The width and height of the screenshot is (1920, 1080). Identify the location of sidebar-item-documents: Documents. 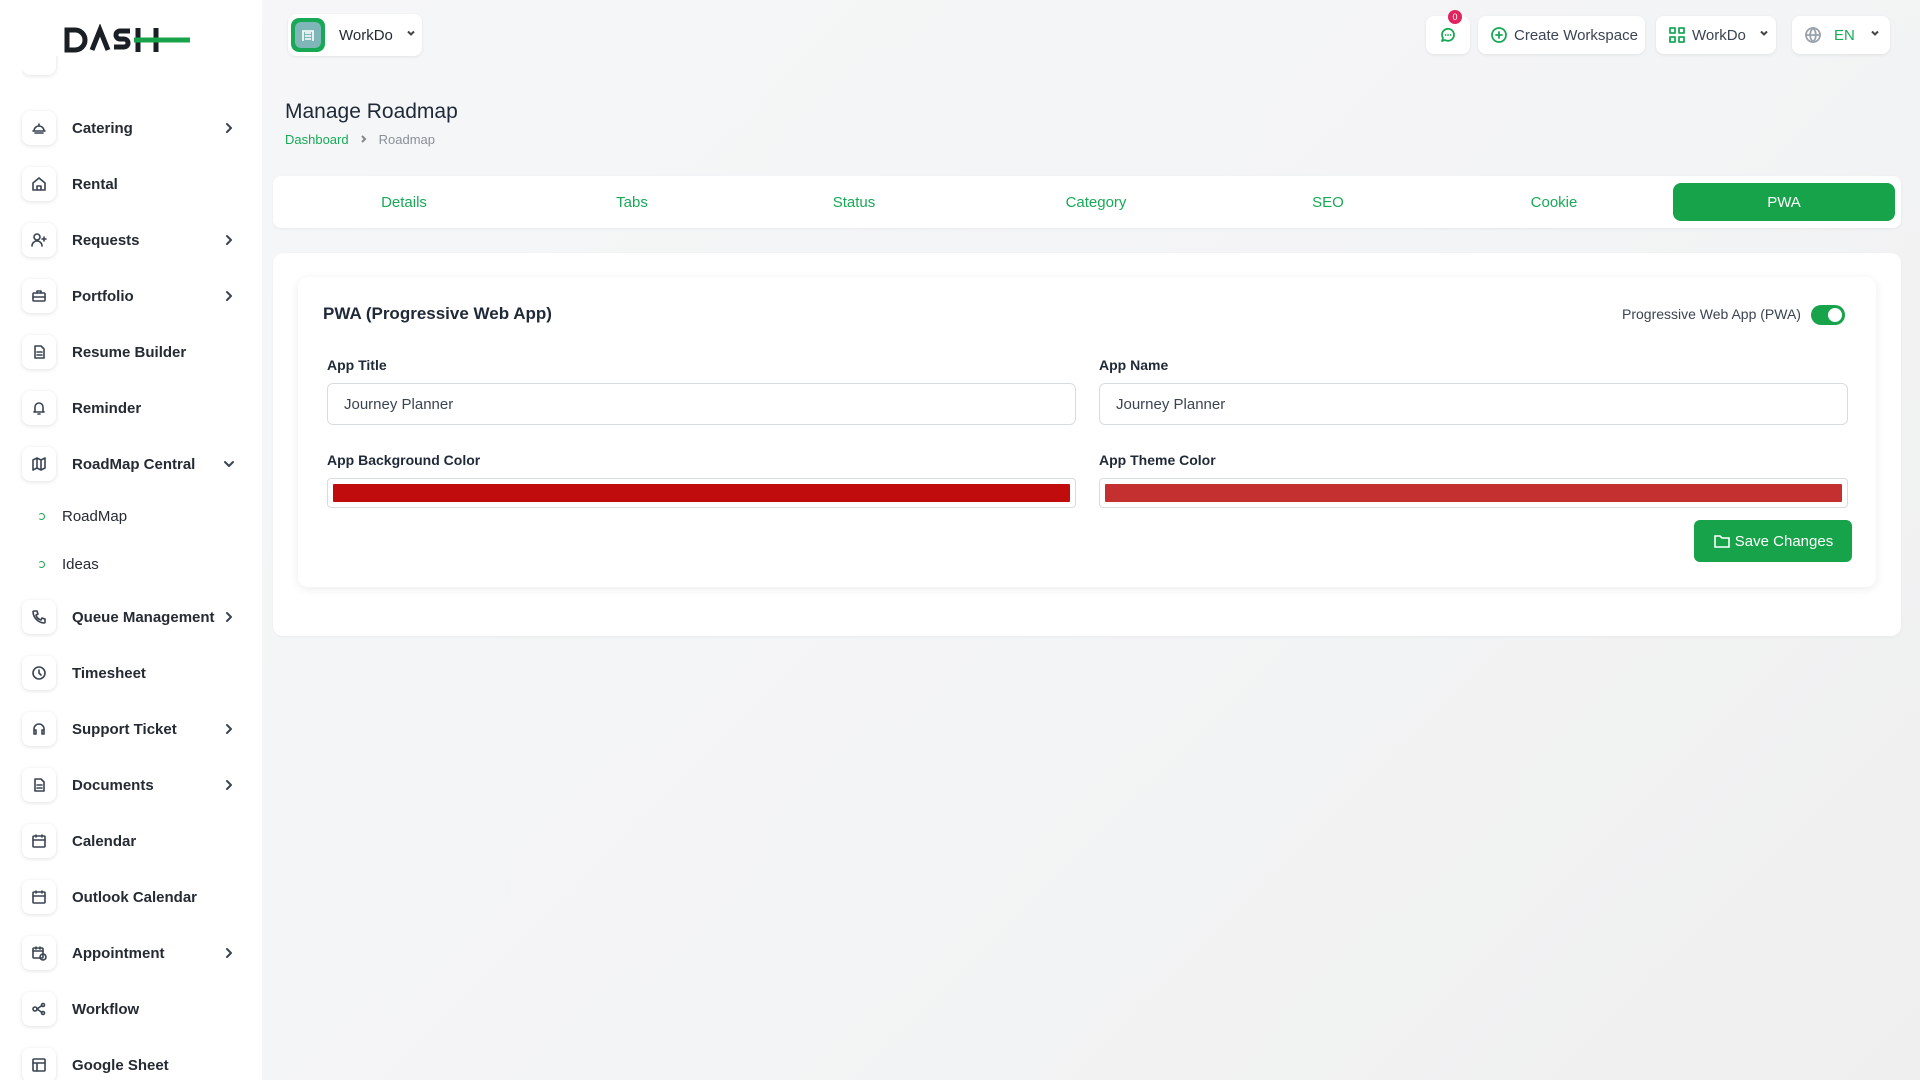
(132, 785).